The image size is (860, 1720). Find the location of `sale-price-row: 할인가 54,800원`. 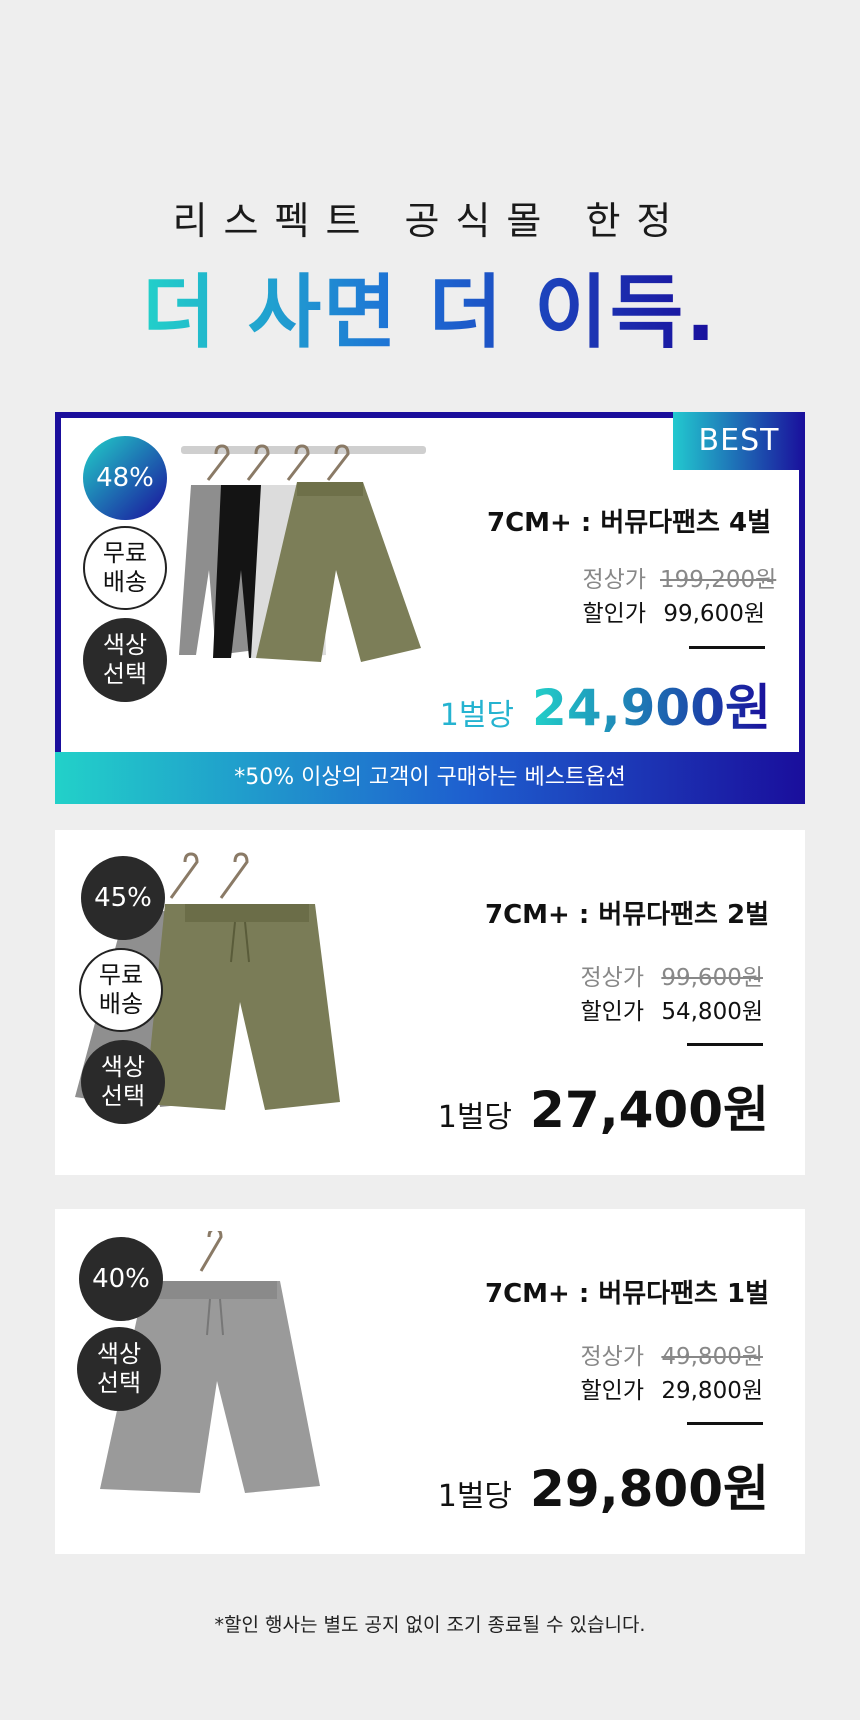

sale-price-row: 할인가 54,800원 is located at coordinates (672, 1009).